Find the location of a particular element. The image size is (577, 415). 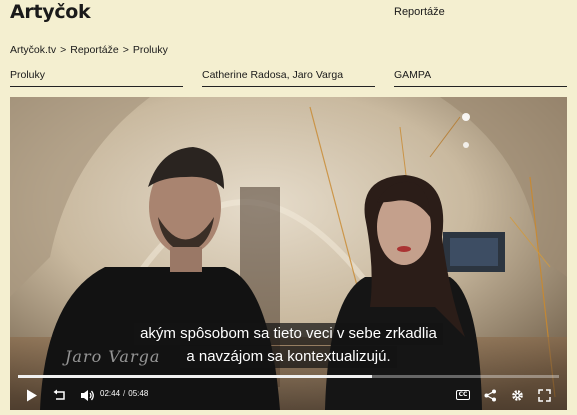

play-icon is located at coordinates (32, 395).